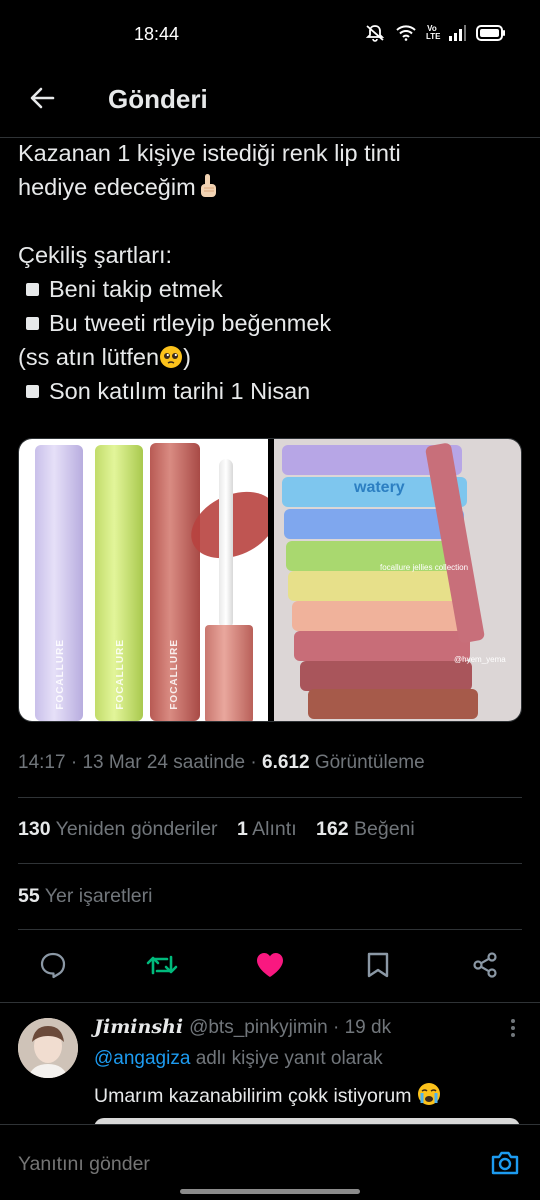  I want to click on retweet-icon, so click(162, 967).